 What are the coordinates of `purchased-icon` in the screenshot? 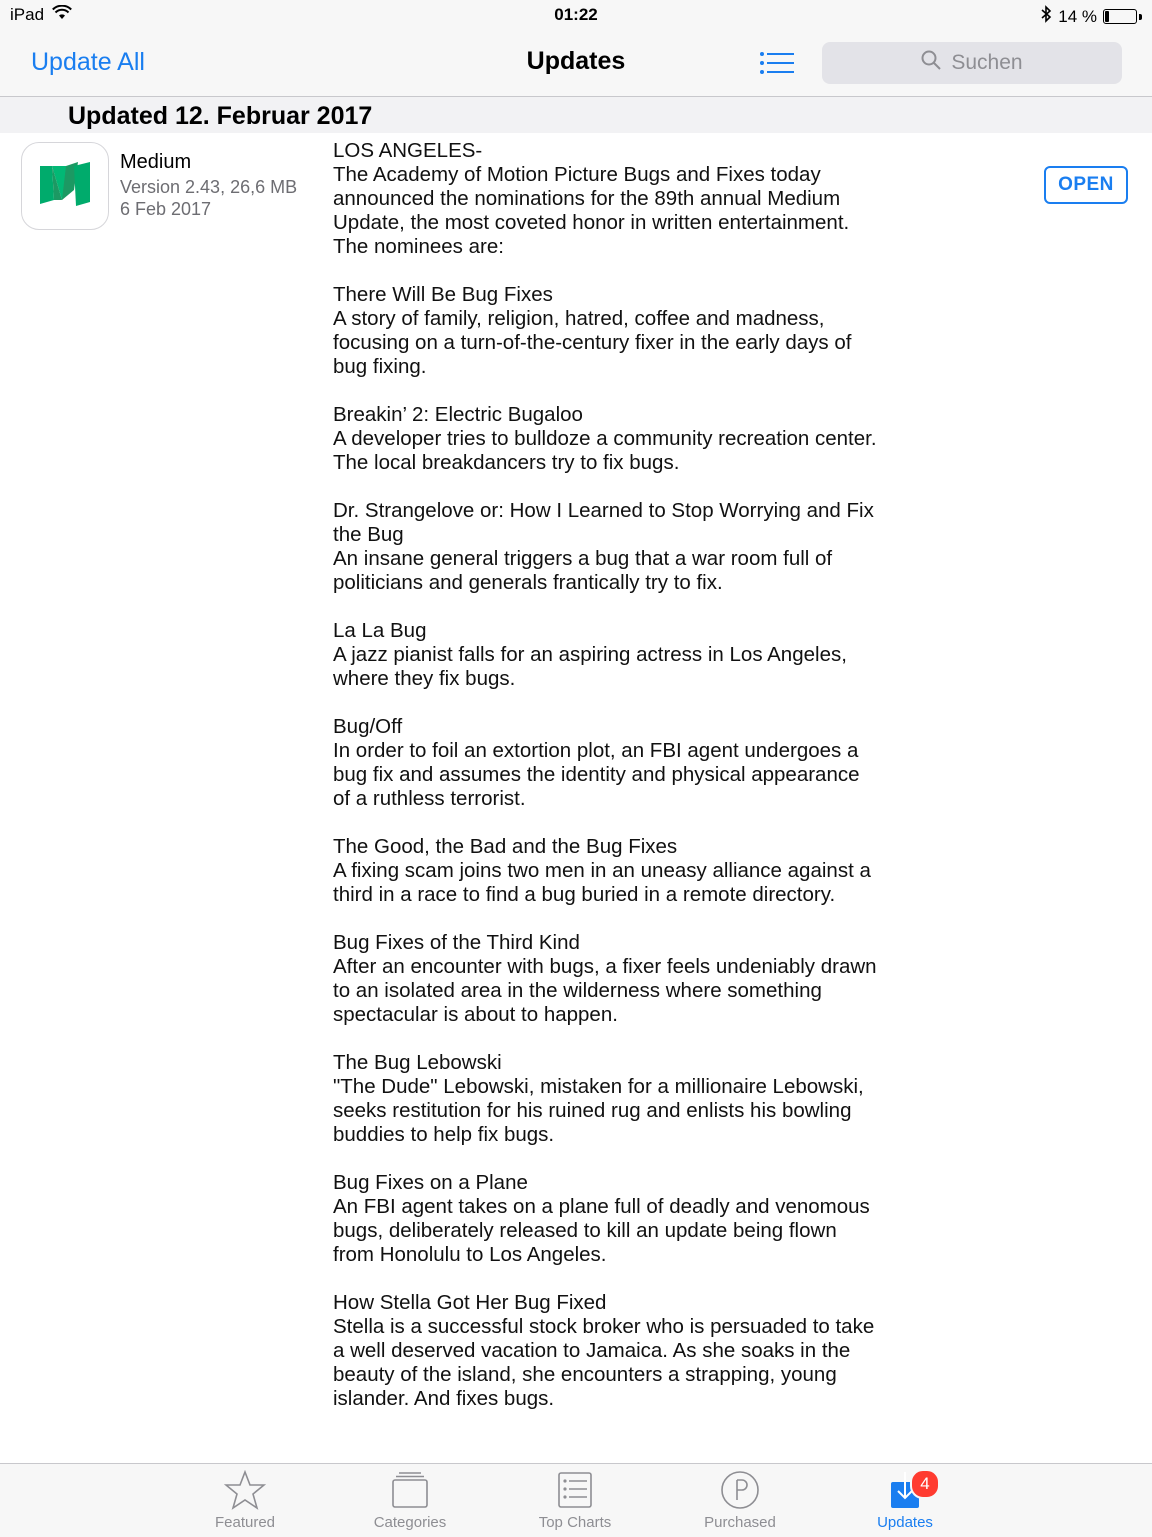 It's located at (740, 1490).